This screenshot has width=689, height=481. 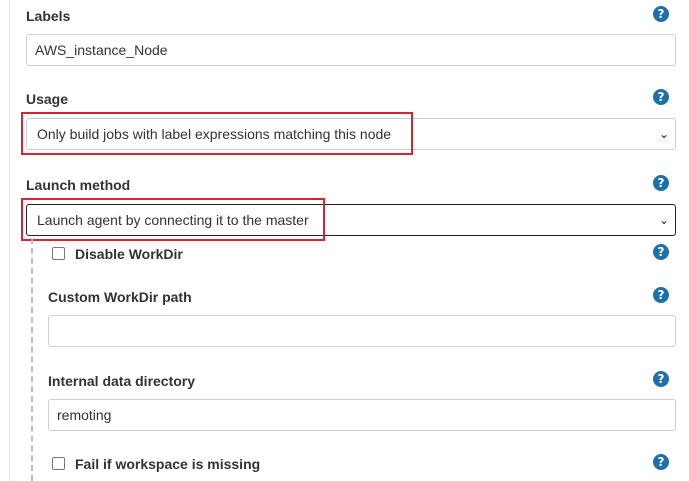 I want to click on usage-heading: Usage, so click(x=47, y=99).